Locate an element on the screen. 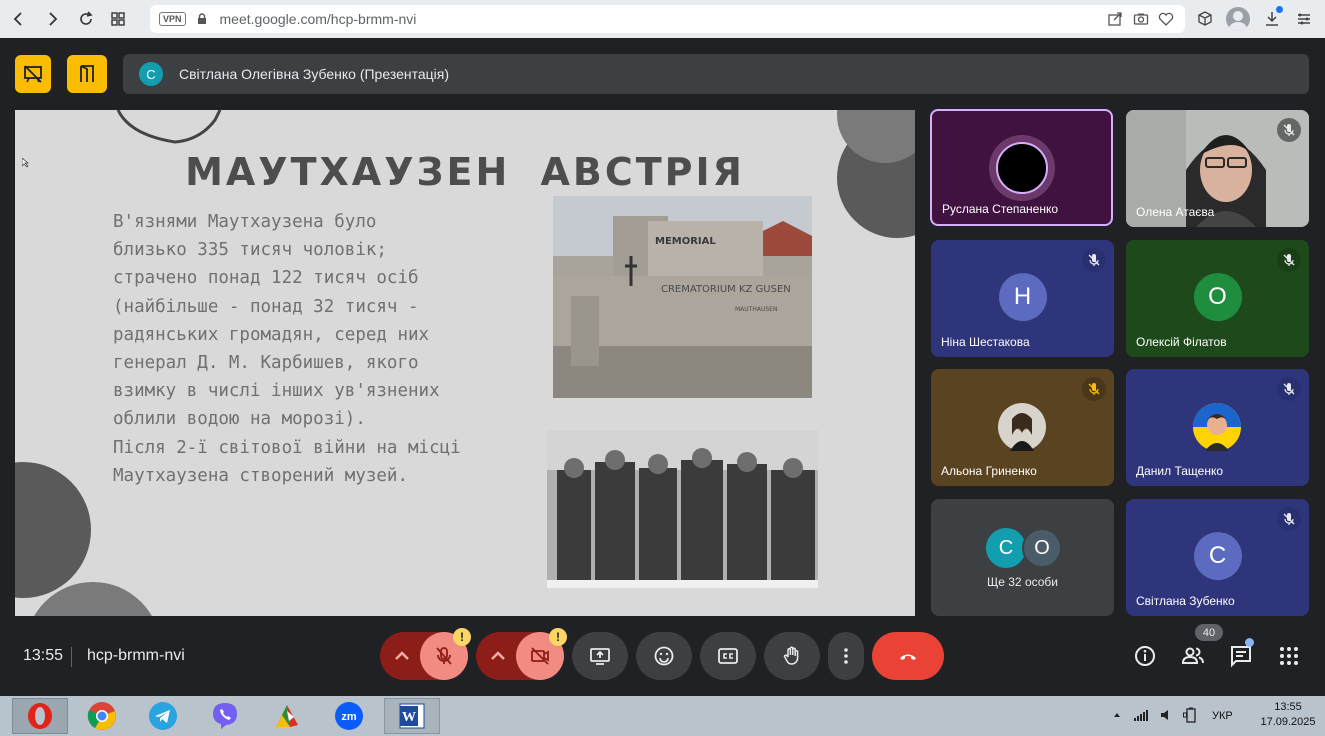  battery-icon is located at coordinates (1191, 715).